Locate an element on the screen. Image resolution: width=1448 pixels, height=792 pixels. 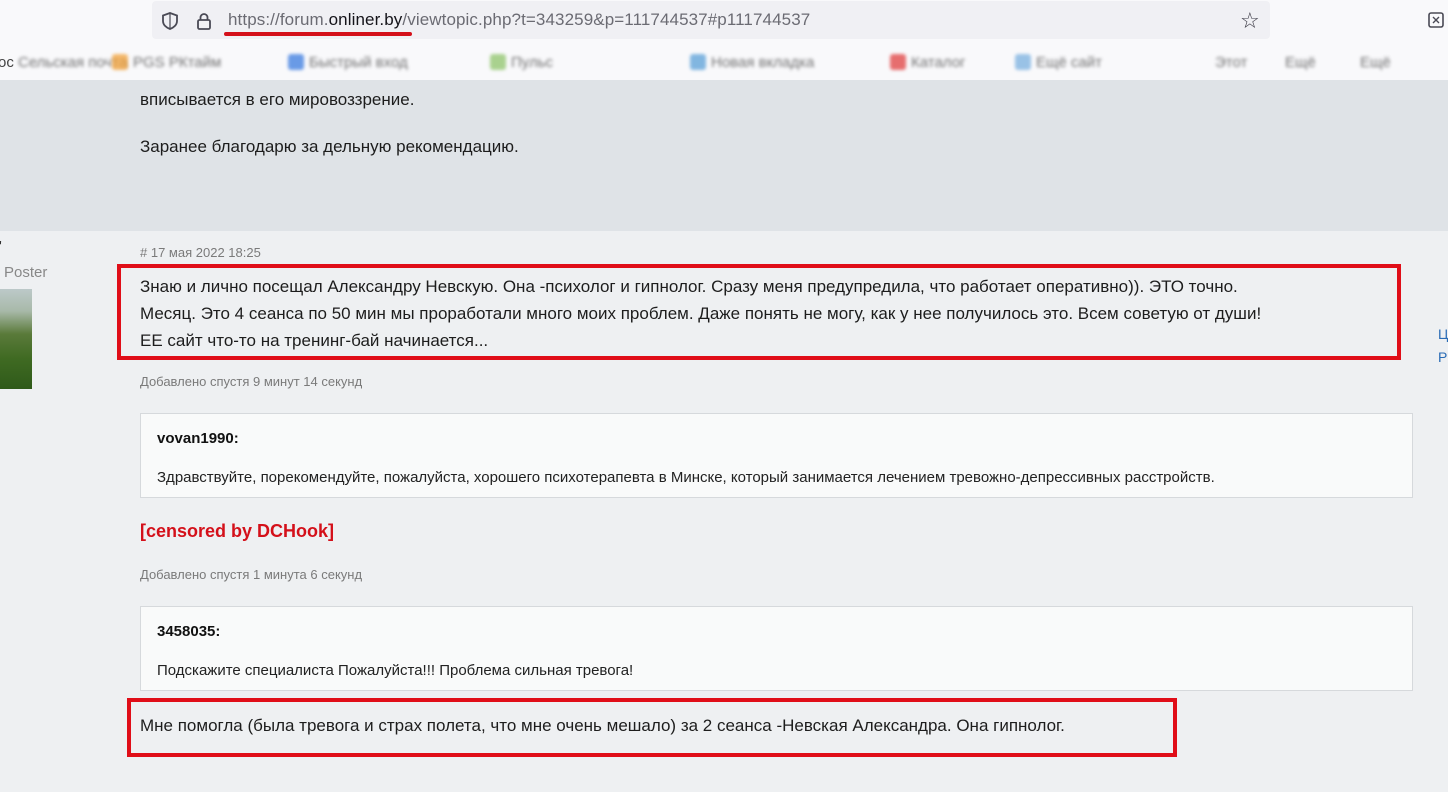
bookmark-item: Ещё сайт is located at coordinates (1058, 62).